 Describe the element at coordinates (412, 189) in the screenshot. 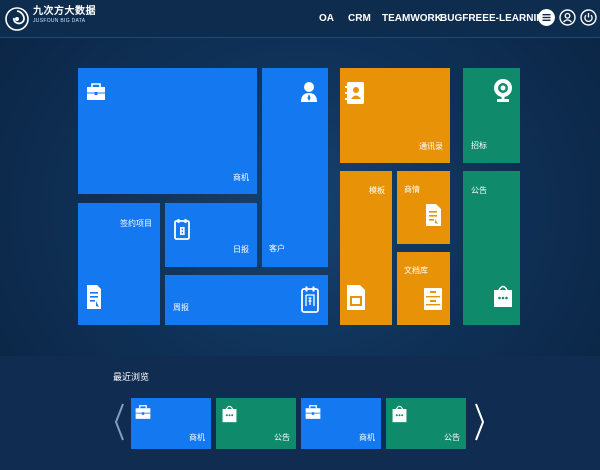

I see `tile-label: 商情` at that location.